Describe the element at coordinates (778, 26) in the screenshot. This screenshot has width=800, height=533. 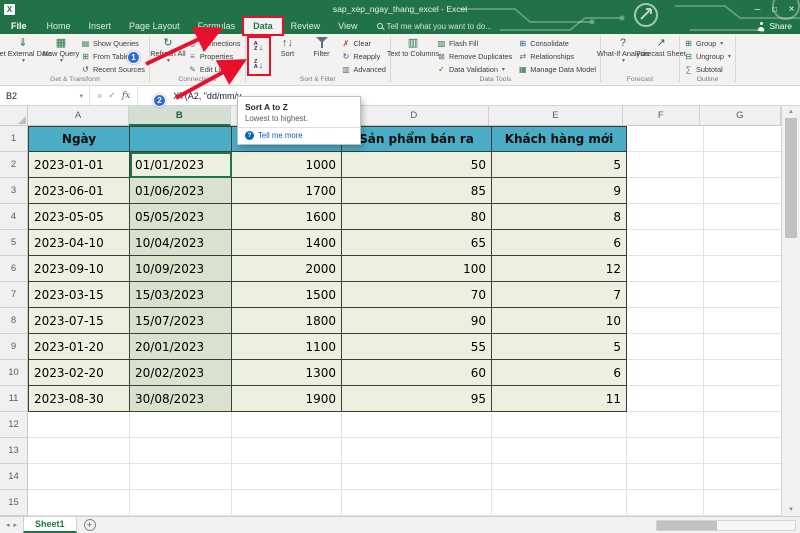
I see `share-button: Share` at that location.